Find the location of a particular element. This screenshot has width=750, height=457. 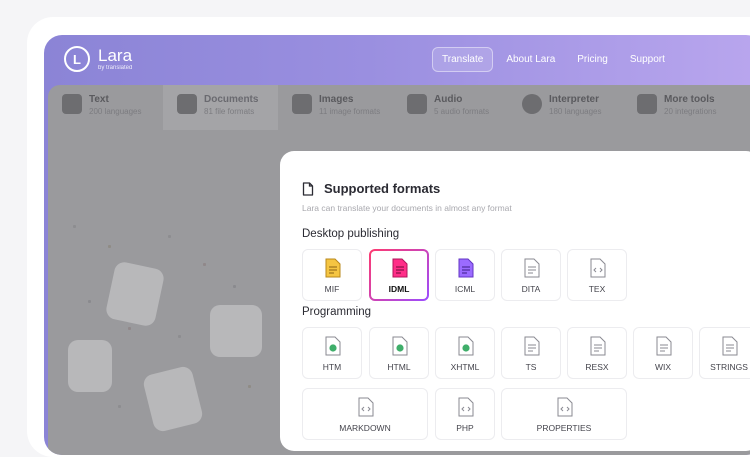

tab-subtitle: 180 languages is located at coordinates (575, 111).